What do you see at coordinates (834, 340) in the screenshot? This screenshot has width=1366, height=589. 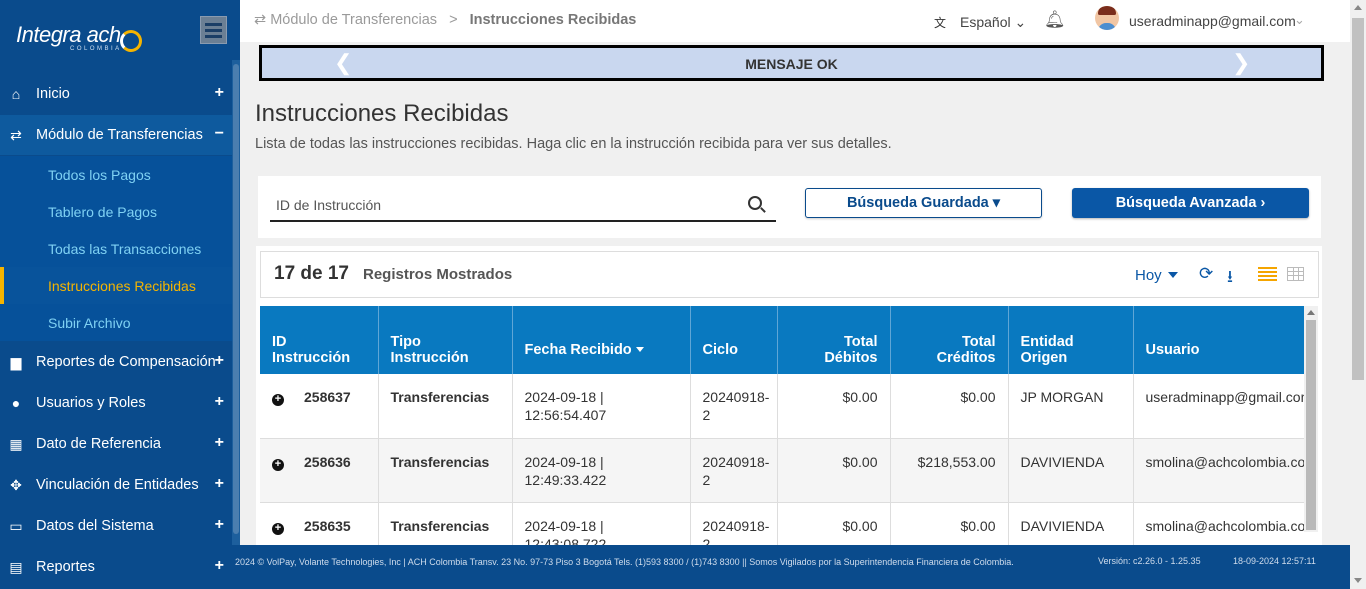 I see `column-header-debitos: Total Débitos` at bounding box center [834, 340].